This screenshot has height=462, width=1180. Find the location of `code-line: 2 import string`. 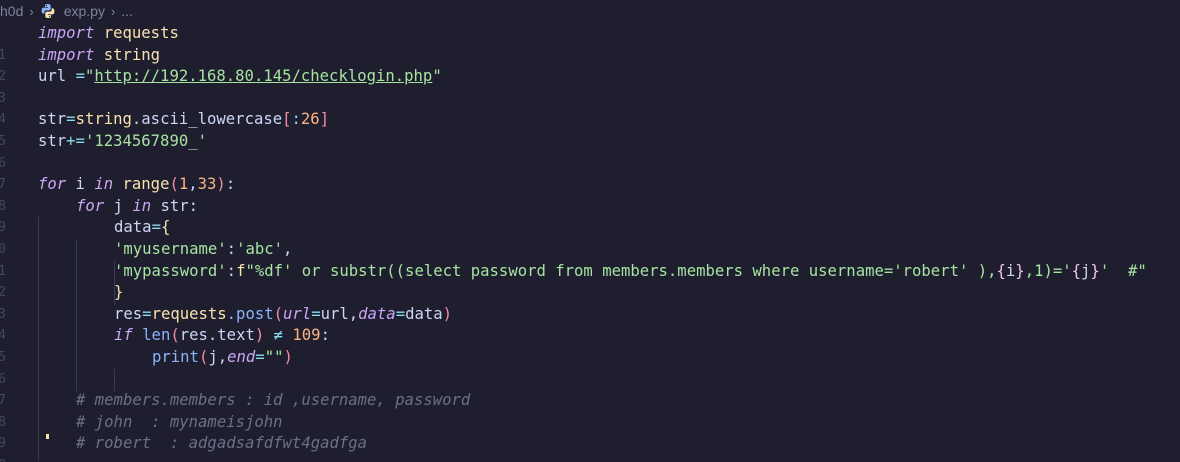

code-line: 2 import string is located at coordinates (590, 65).